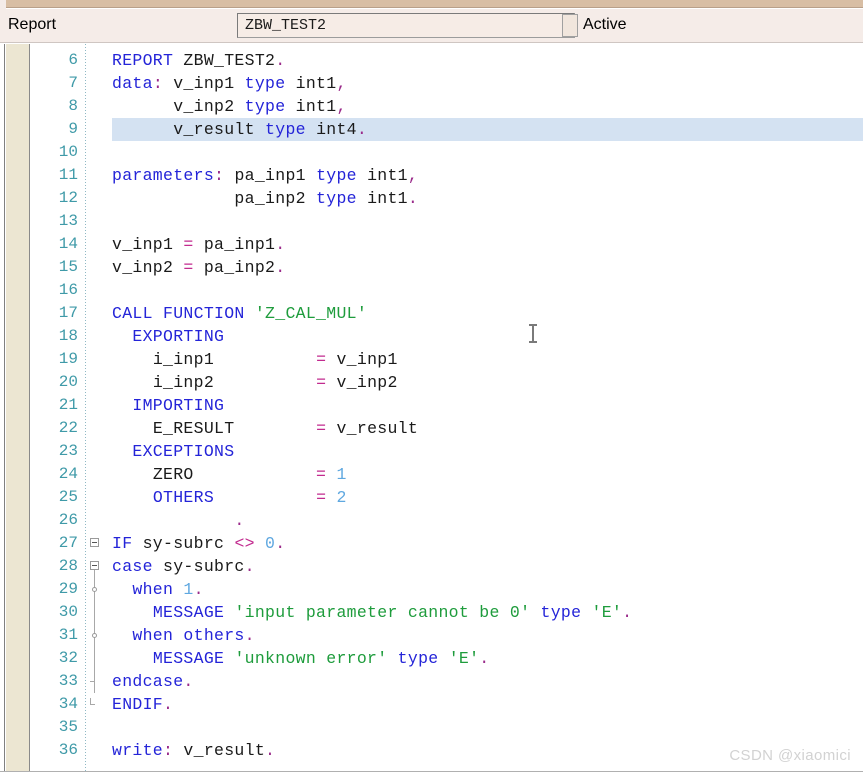 The height and width of the screenshot is (772, 863). I want to click on code-line: 31 when others., so click(431, 635).